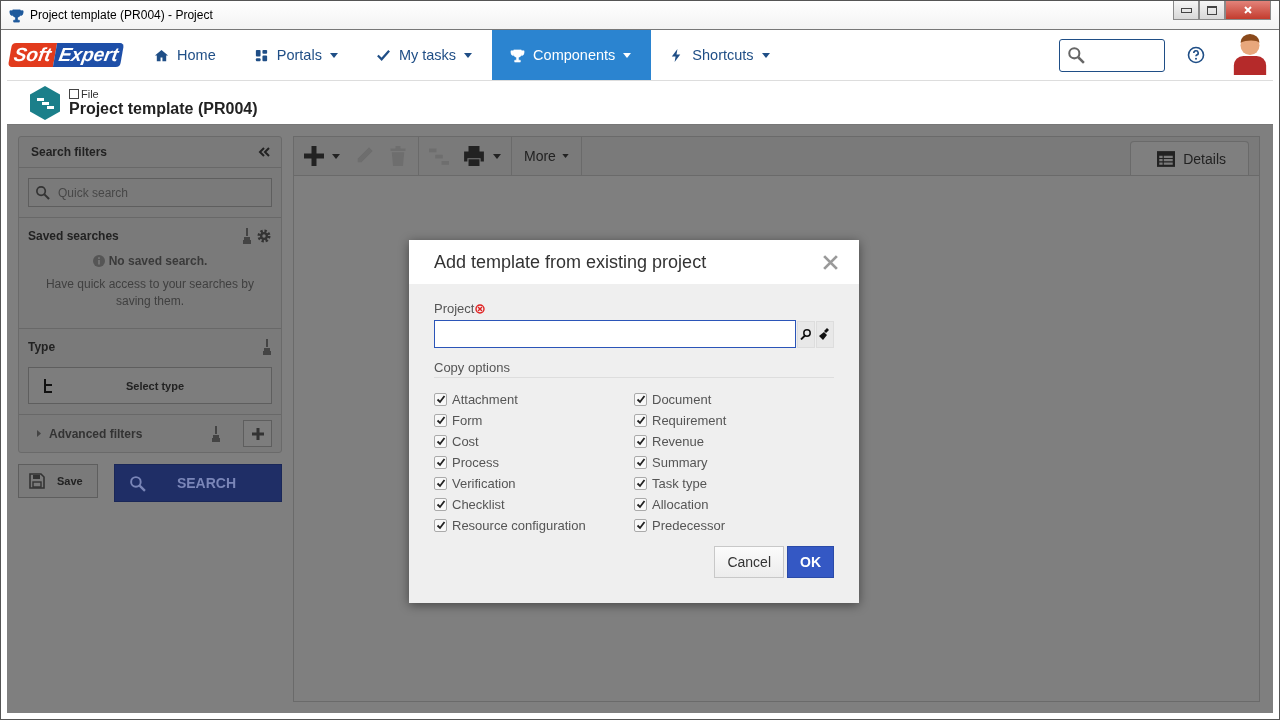 The image size is (1280, 720). Describe the element at coordinates (688, 525) in the screenshot. I see `checkbox-label: Predecessor` at that location.